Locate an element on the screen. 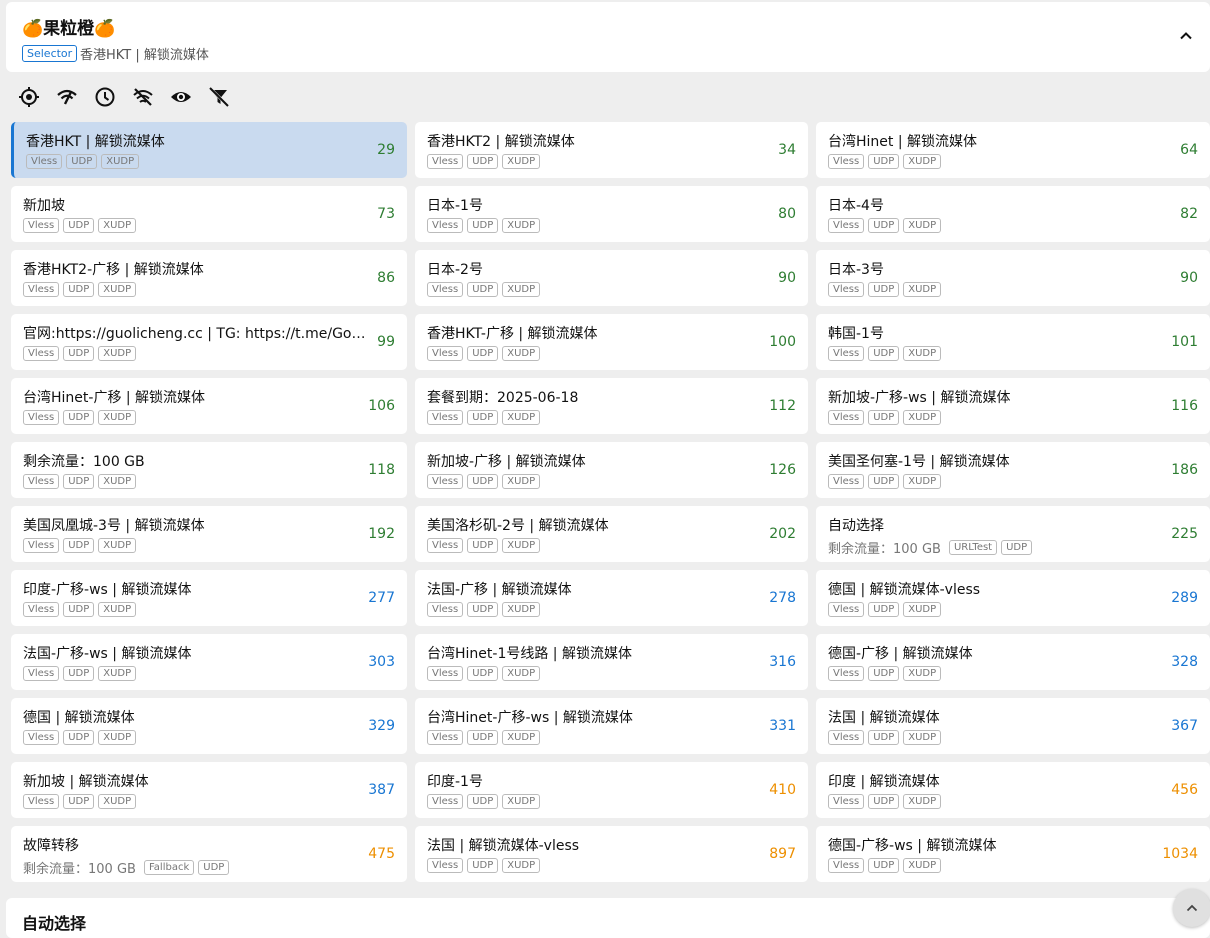 The image size is (1210, 938). proxy-delay: 82 is located at coordinates (1189, 214).